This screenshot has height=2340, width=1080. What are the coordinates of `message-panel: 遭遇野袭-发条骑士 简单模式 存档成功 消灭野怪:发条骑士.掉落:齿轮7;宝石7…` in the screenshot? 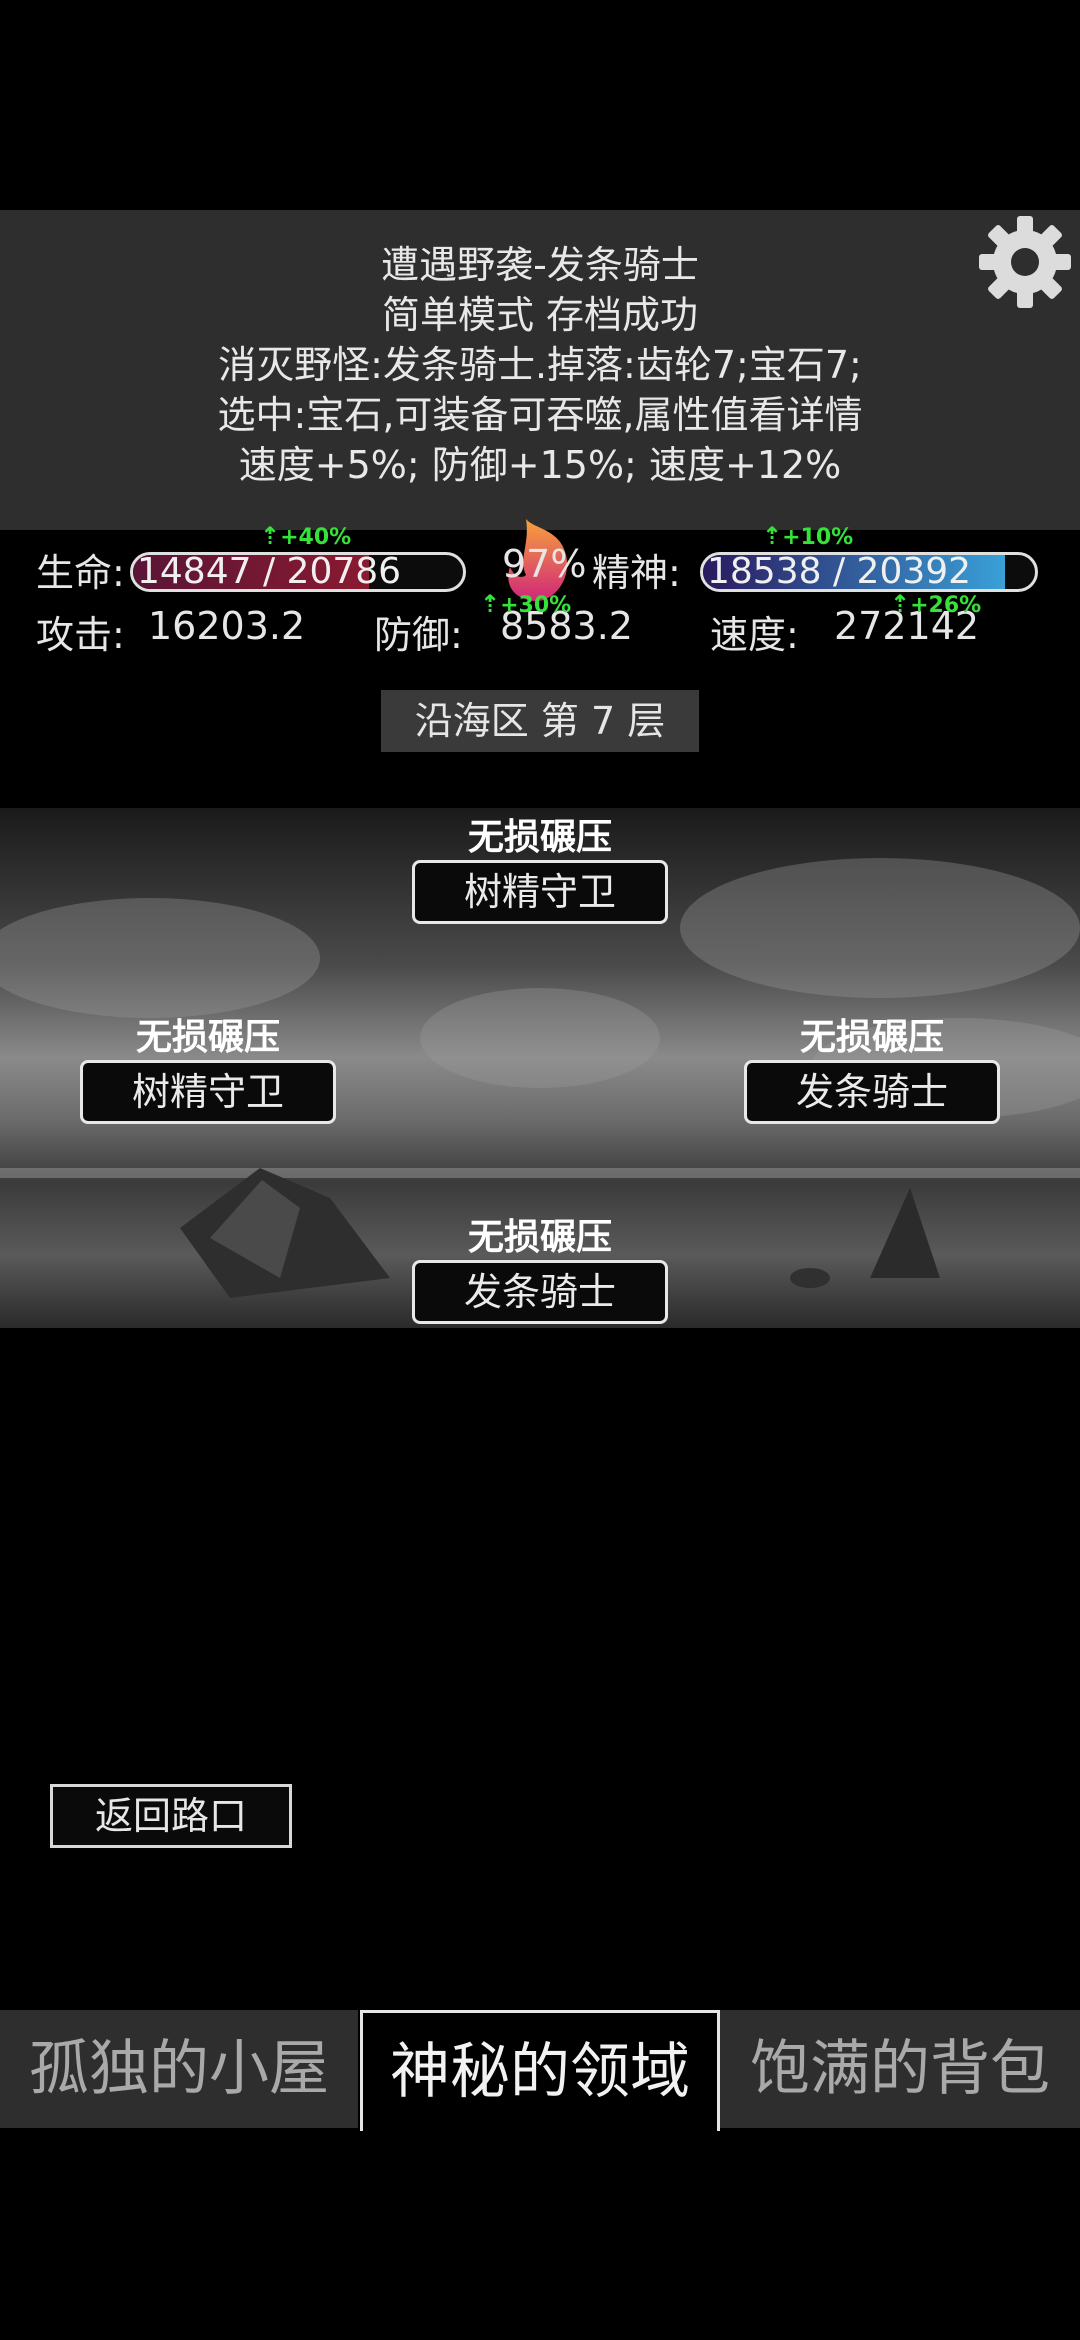 It's located at (540, 370).